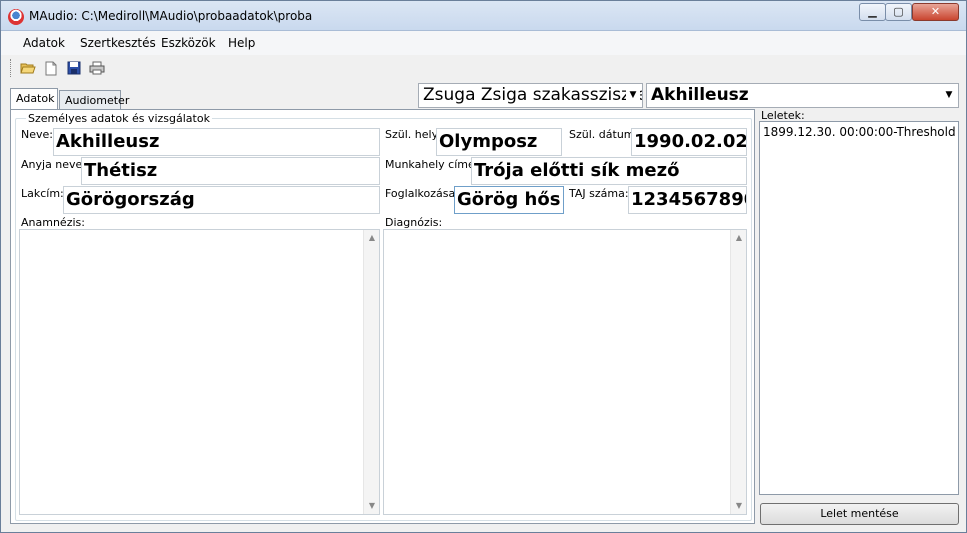 The image size is (967, 533). I want to click on print-icon, so click(97, 68).